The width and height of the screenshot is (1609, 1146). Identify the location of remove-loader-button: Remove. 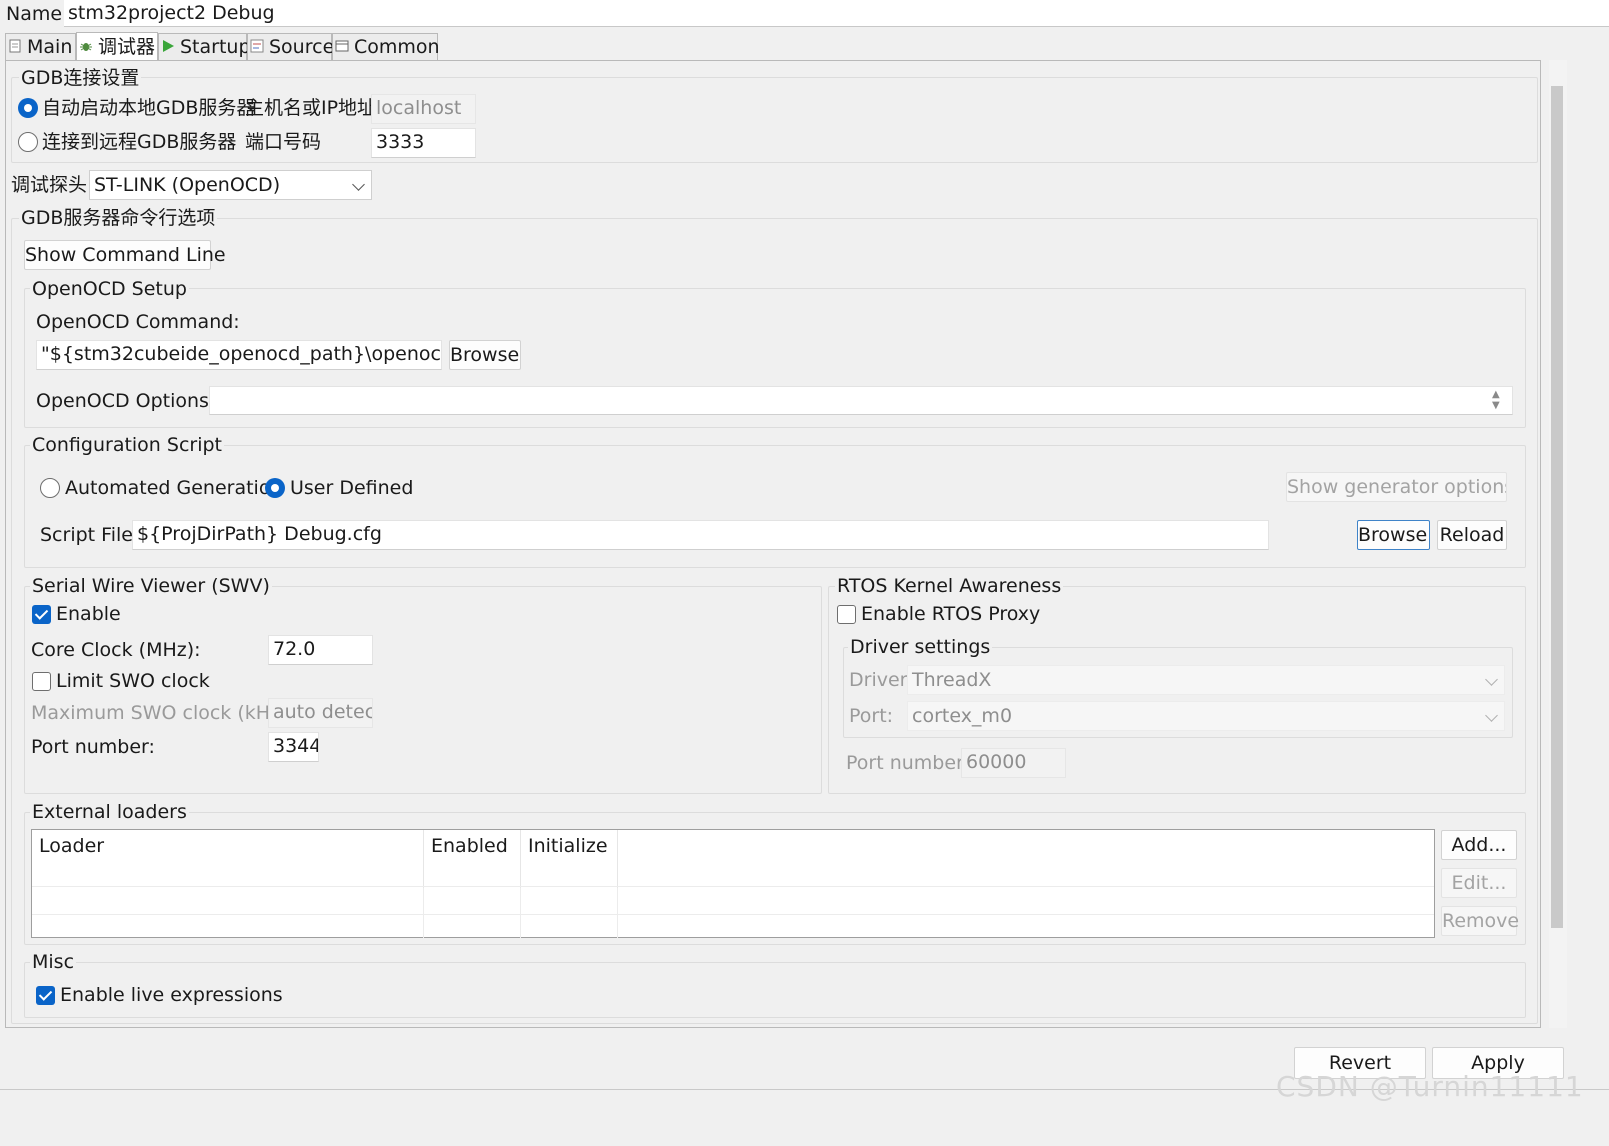
(1480, 921).